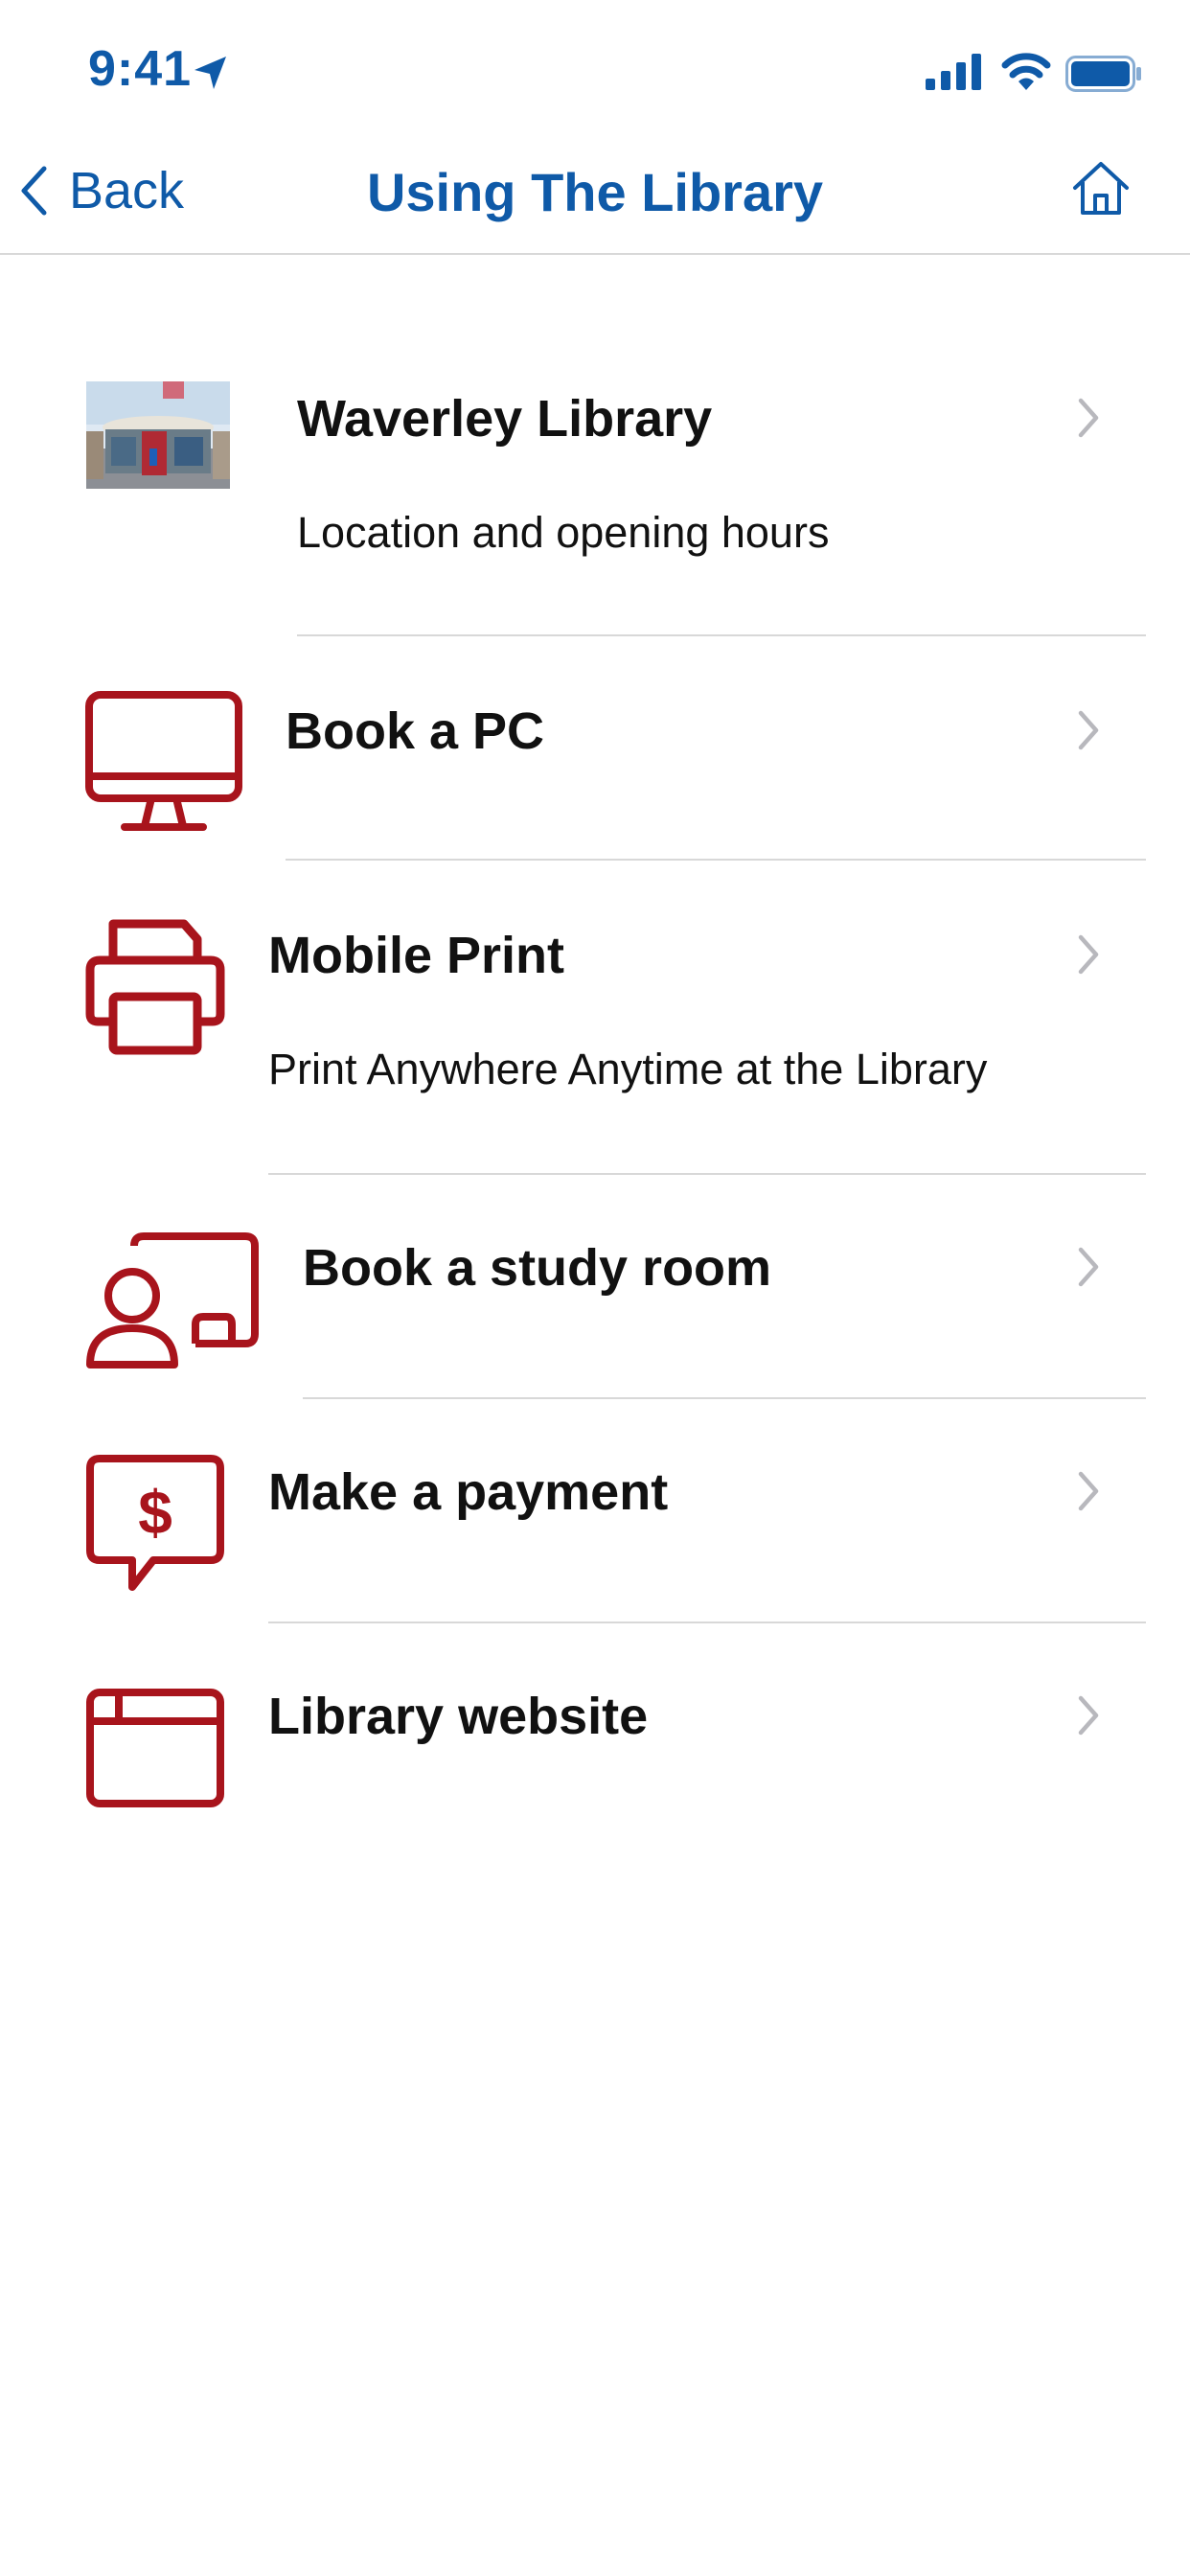 Image resolution: width=1190 pixels, height=2576 pixels. I want to click on battery-icon, so click(1103, 74).